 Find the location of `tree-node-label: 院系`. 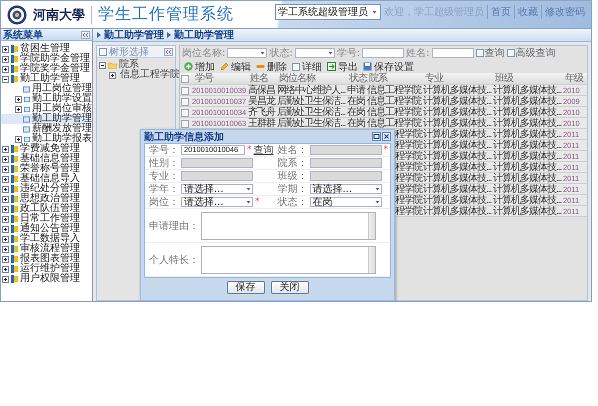

tree-node-label: 院系 is located at coordinates (129, 65).